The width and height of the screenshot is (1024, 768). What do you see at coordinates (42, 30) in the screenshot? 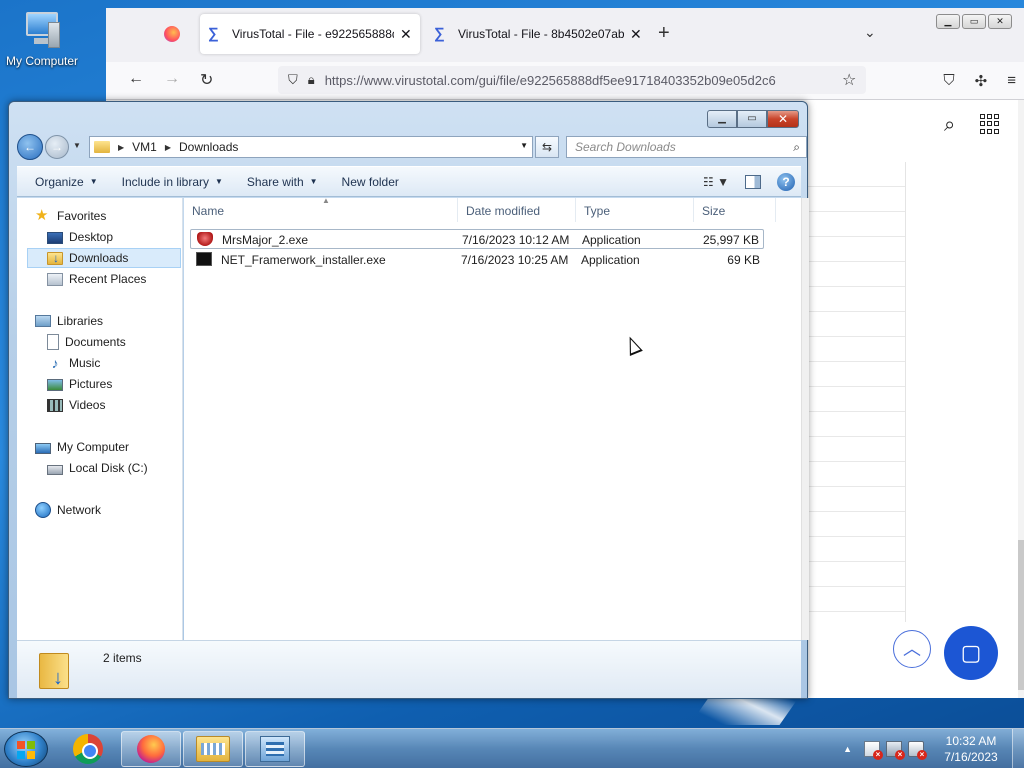
I see `computer-icon` at bounding box center [42, 30].